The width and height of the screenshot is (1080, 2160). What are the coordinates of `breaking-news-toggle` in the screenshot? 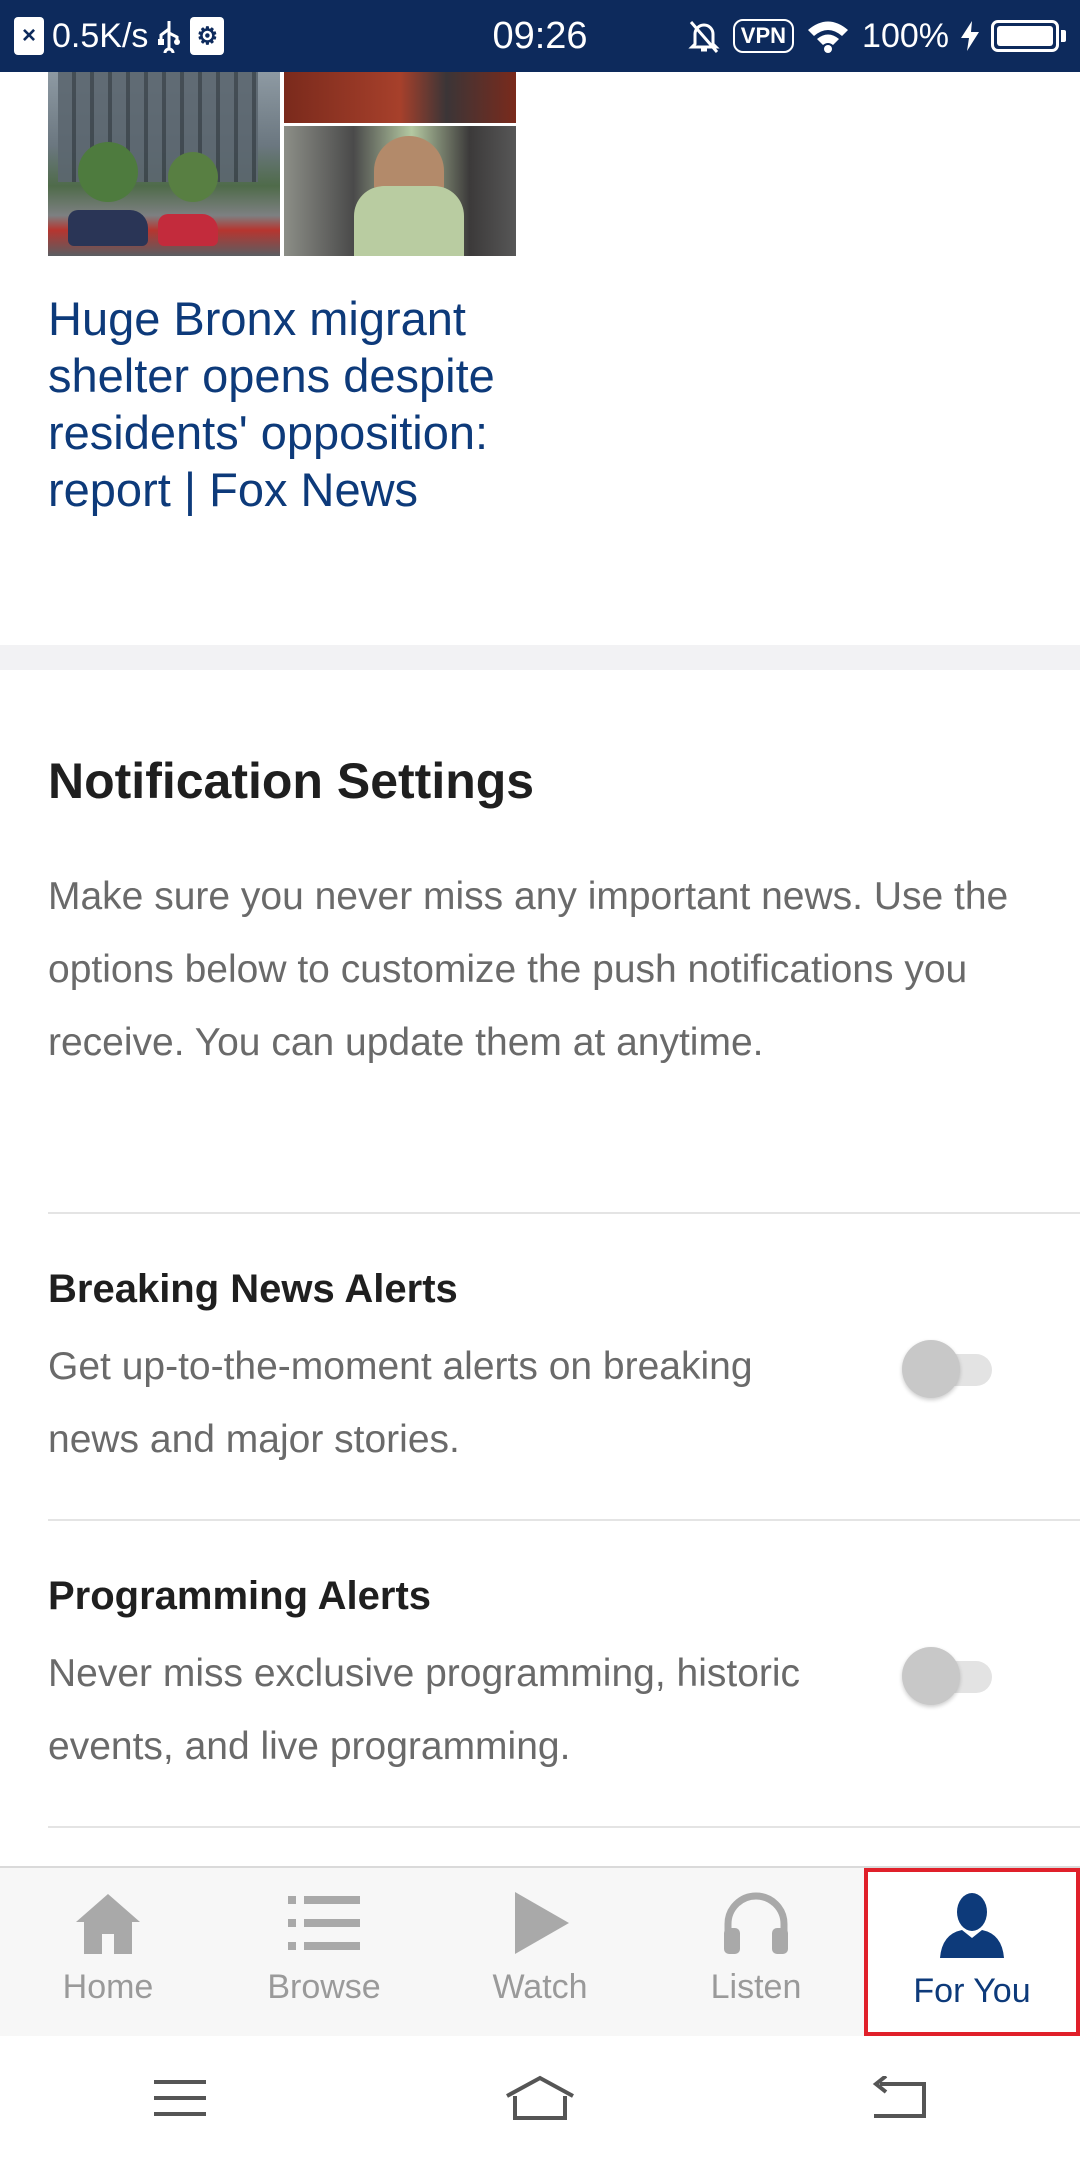 It's located at (950, 1368).